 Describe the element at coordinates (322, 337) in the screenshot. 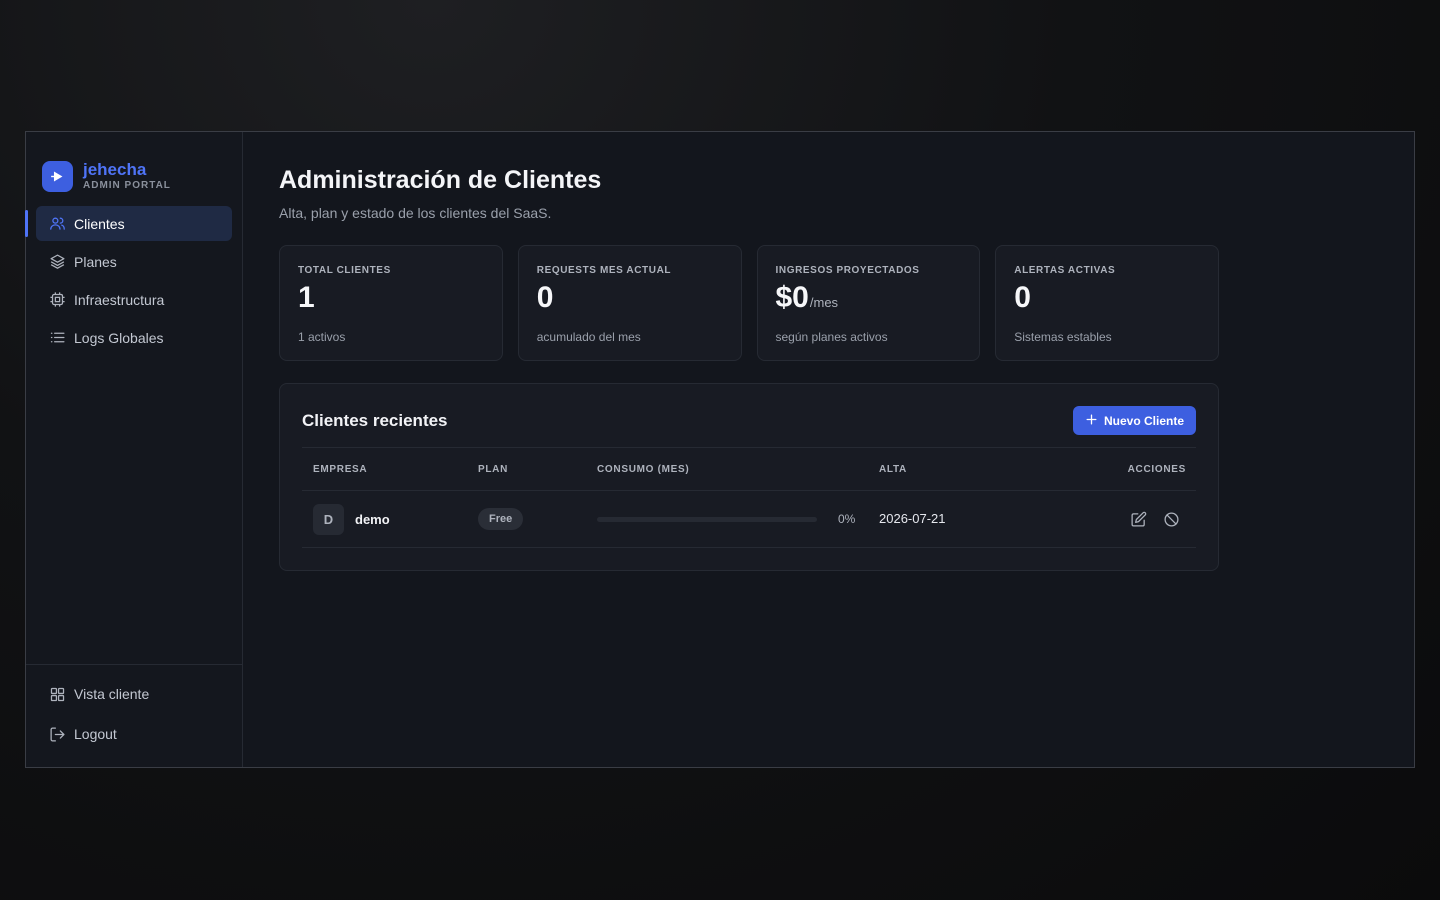

I see `stat-note: 1 activos` at that location.